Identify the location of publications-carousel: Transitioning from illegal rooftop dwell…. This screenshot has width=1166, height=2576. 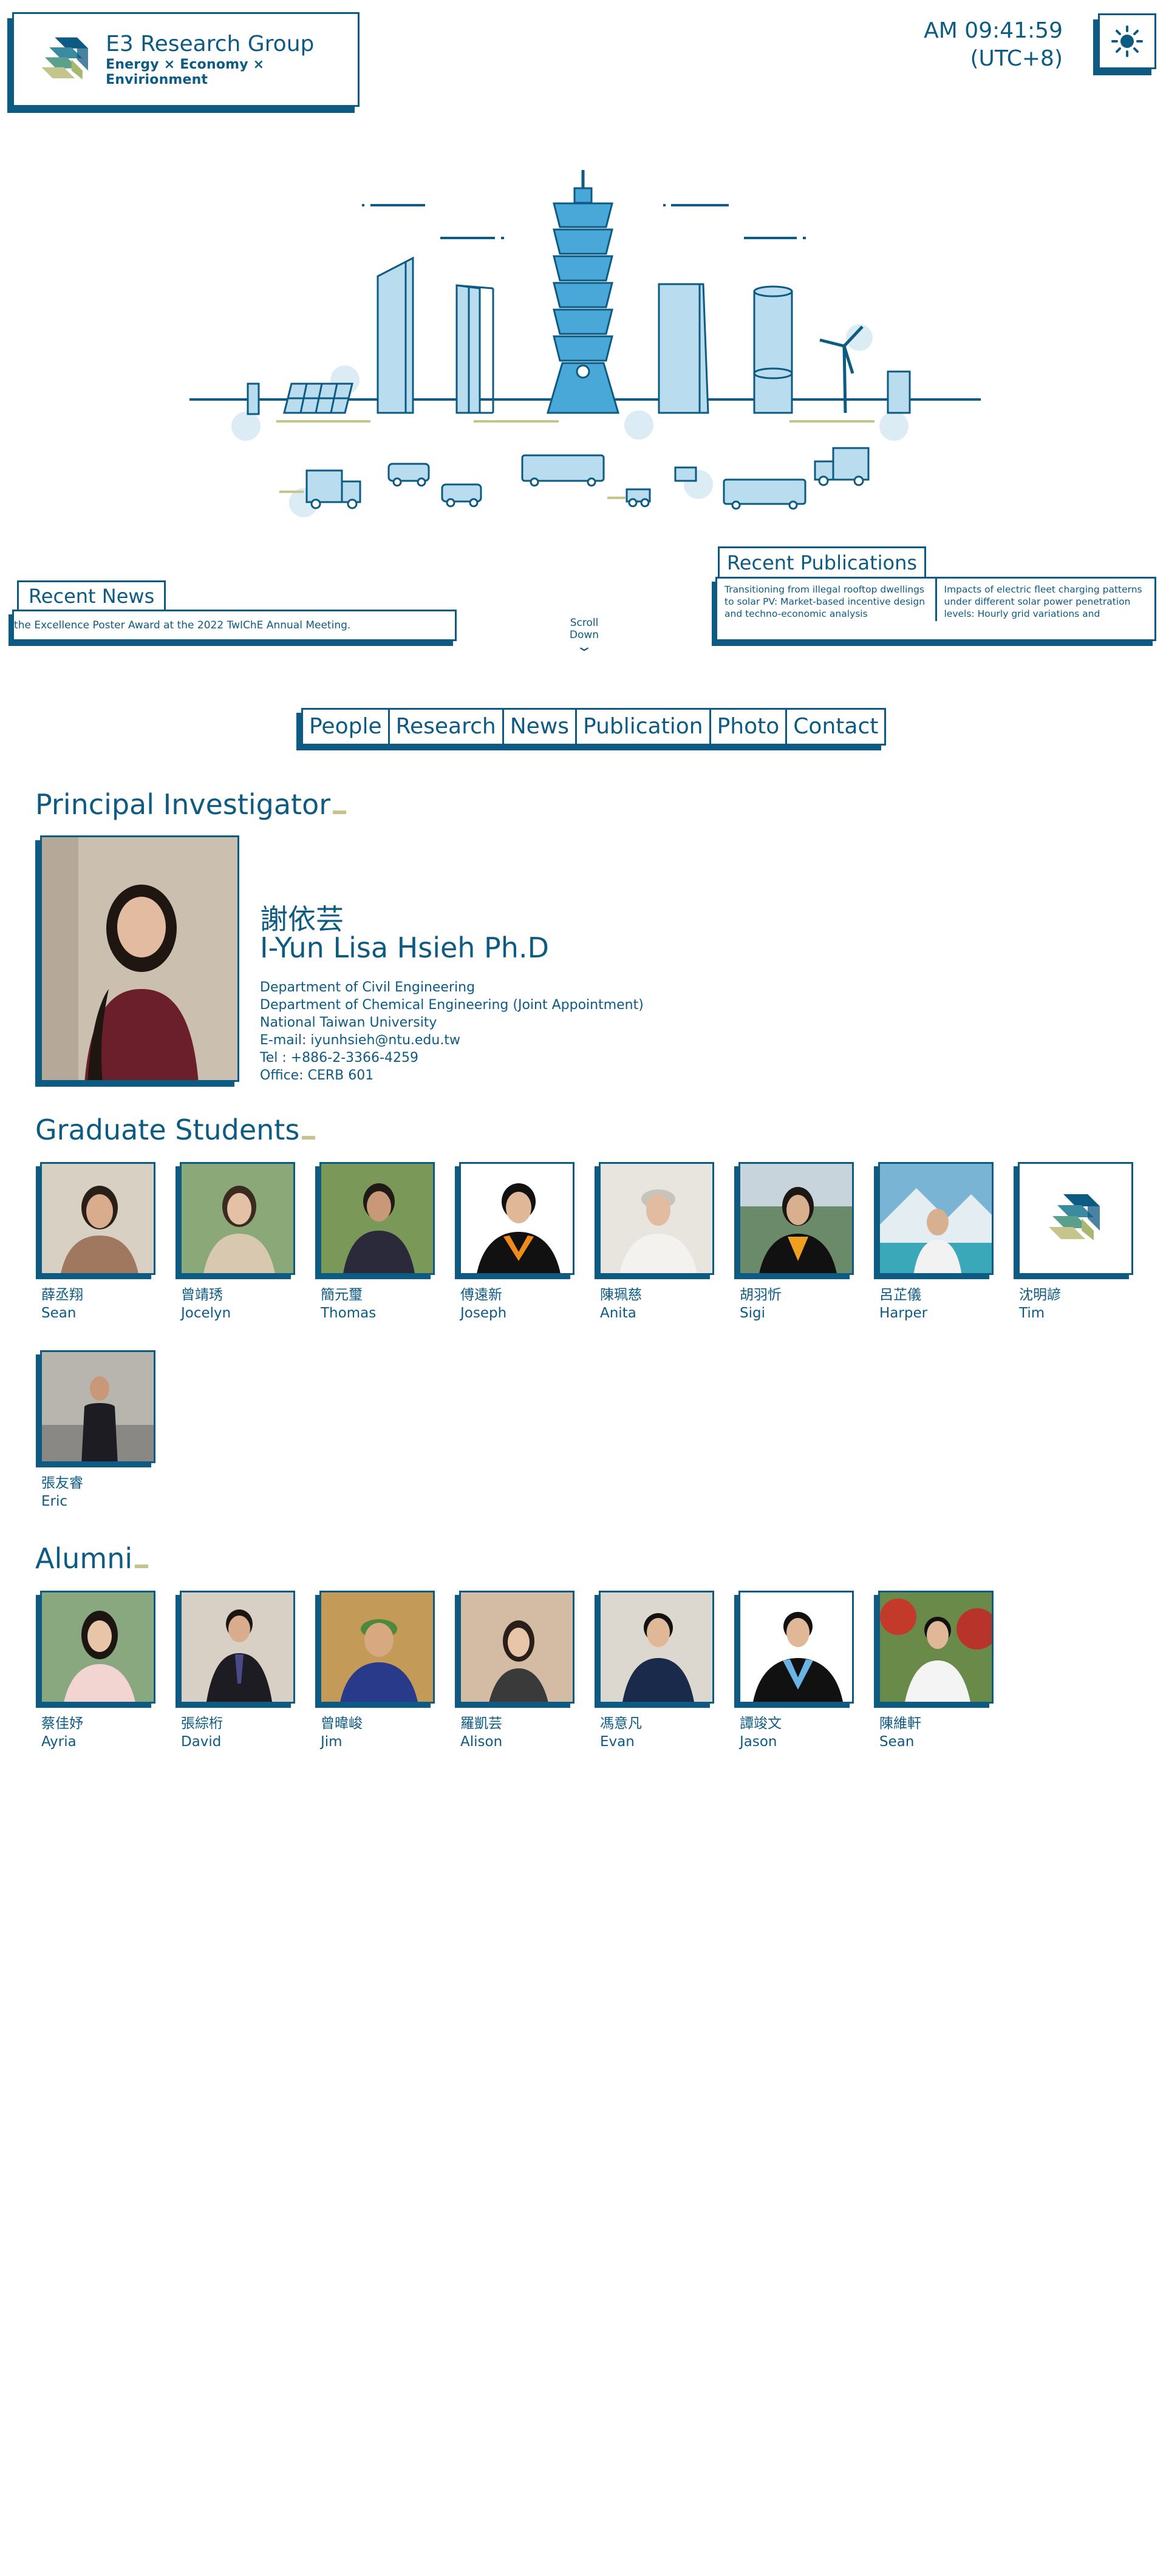
(936, 609).